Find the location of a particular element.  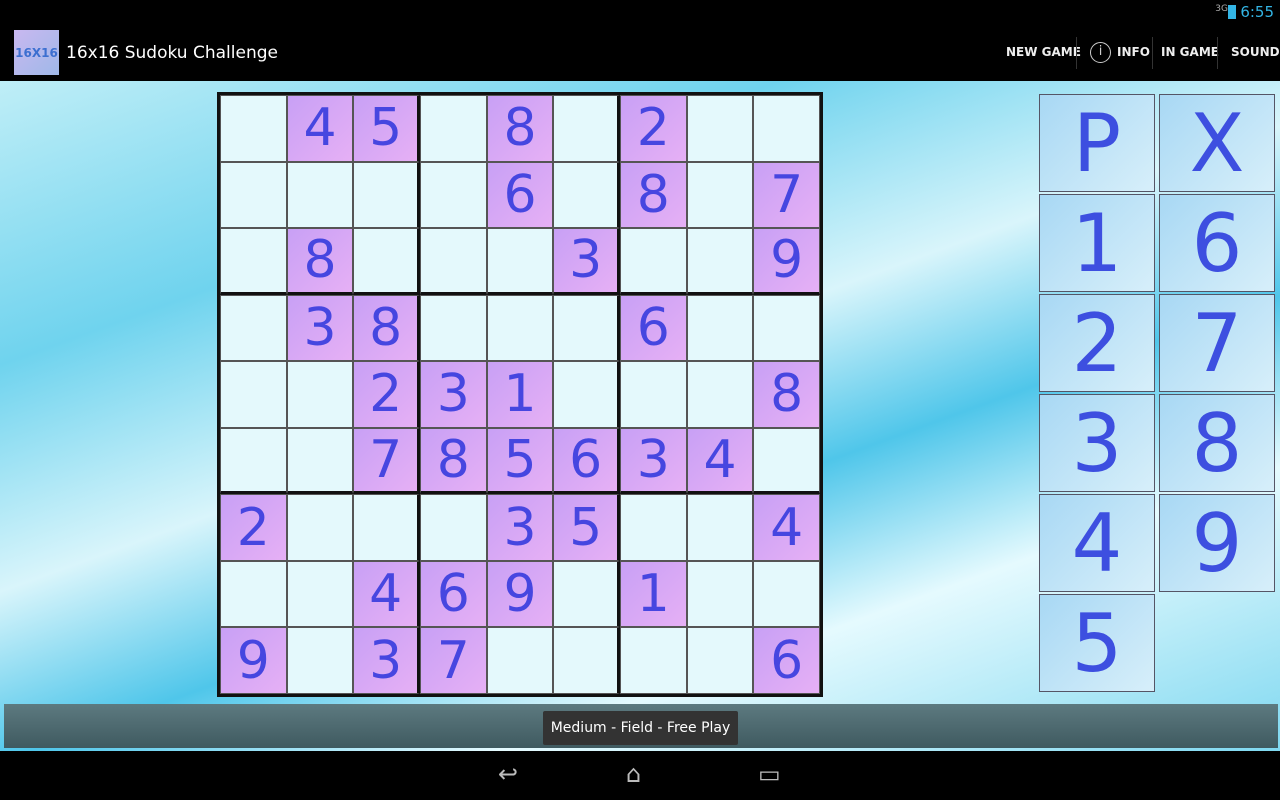

keypad-key: 5 is located at coordinates (1097, 643).